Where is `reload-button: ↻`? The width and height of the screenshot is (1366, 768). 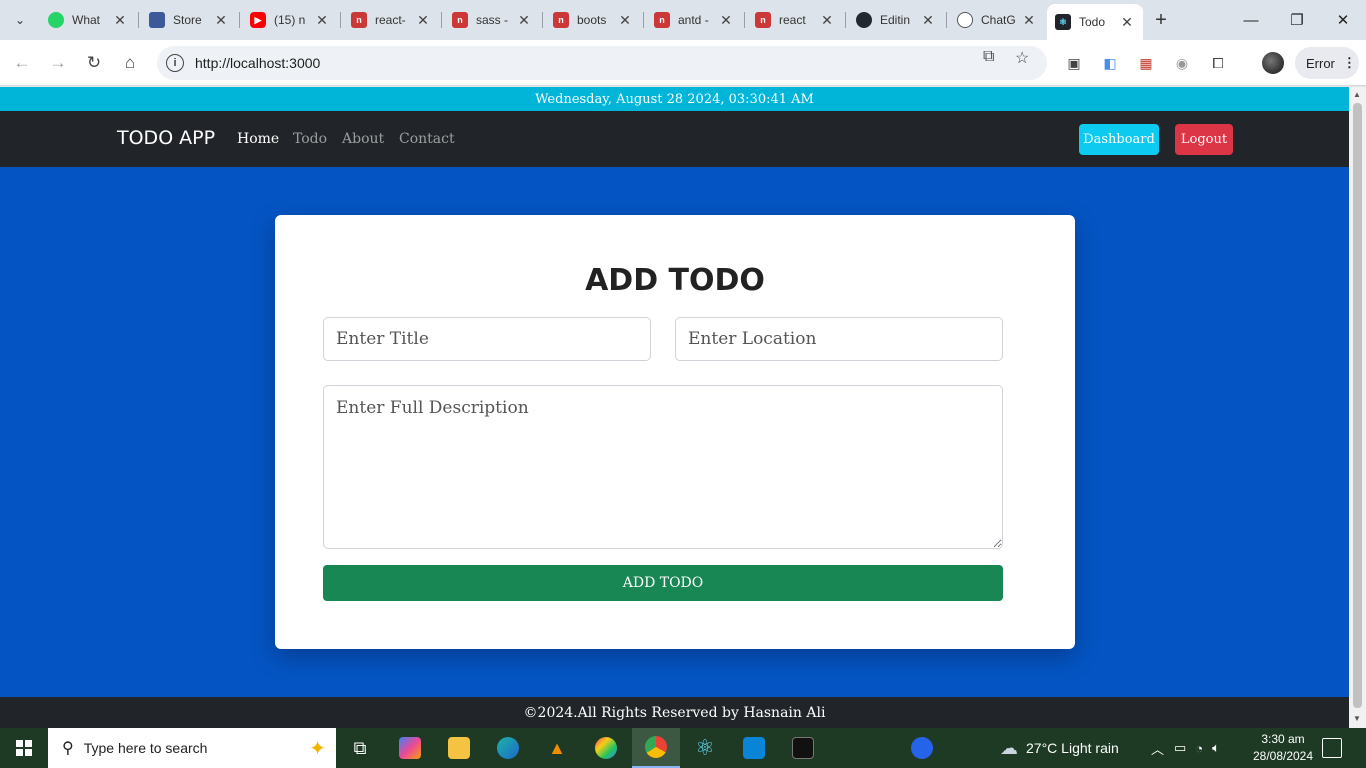 reload-button: ↻ is located at coordinates (94, 63).